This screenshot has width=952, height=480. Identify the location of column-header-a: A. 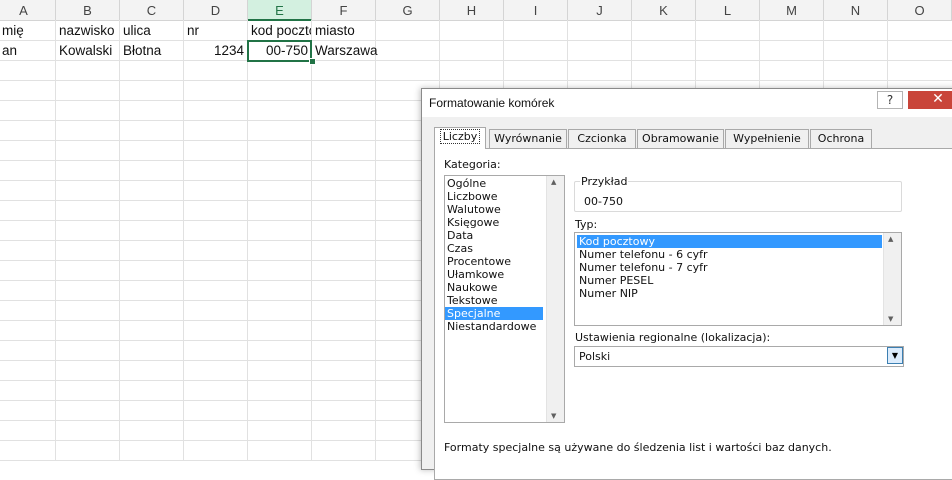
(28, 10).